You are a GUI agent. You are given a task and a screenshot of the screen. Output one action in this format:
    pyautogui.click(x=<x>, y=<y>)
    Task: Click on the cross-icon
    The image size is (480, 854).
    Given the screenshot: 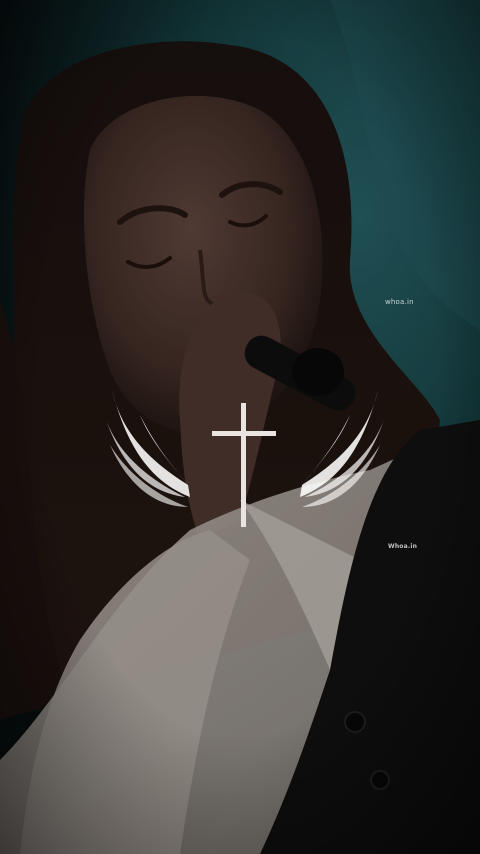 What is the action you would take?
    pyautogui.click(x=244, y=465)
    